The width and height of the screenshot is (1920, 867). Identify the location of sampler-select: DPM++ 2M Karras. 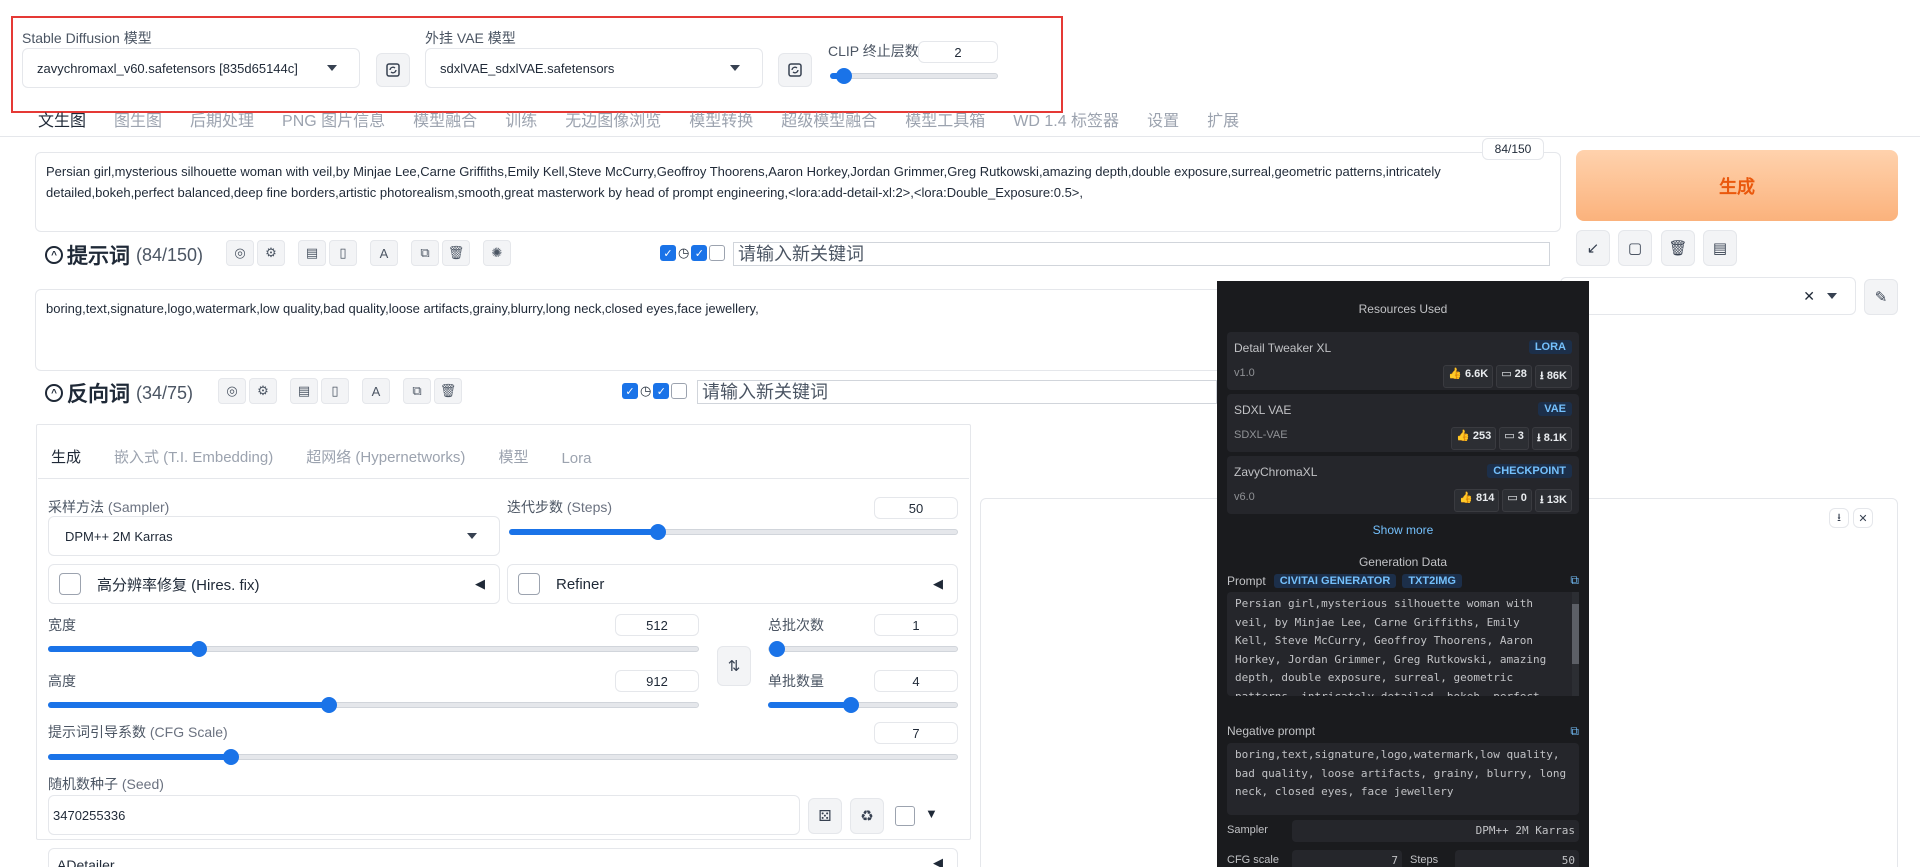
(274, 536).